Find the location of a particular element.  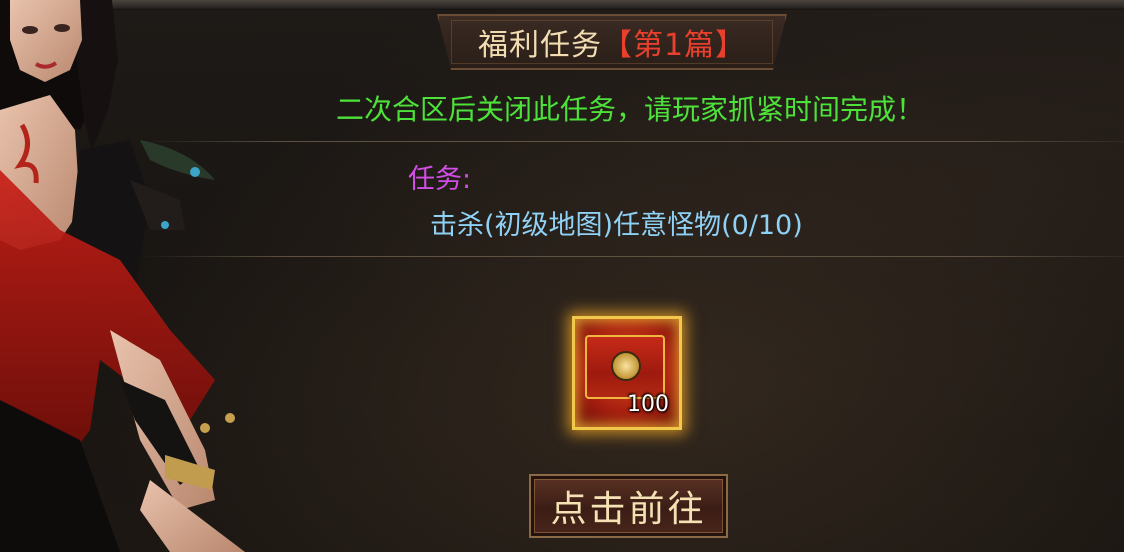

divider-bottom is located at coordinates (632, 256).